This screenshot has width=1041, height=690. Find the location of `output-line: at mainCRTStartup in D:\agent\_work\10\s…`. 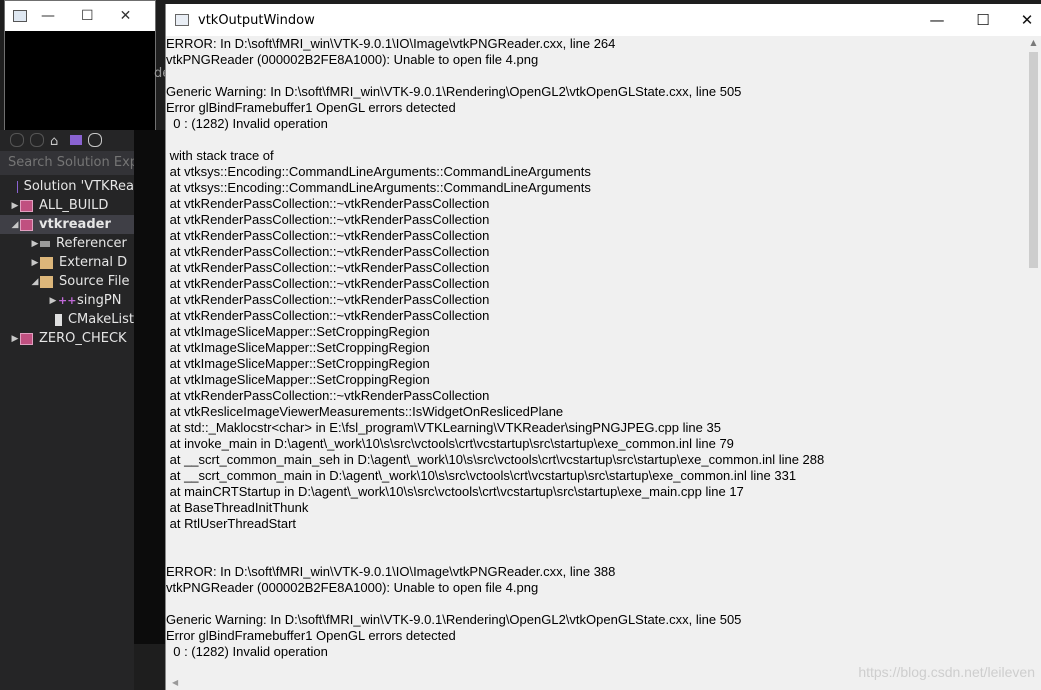

output-line: at mainCRTStartup in D:\agent\_work\10\s… is located at coordinates (455, 491).